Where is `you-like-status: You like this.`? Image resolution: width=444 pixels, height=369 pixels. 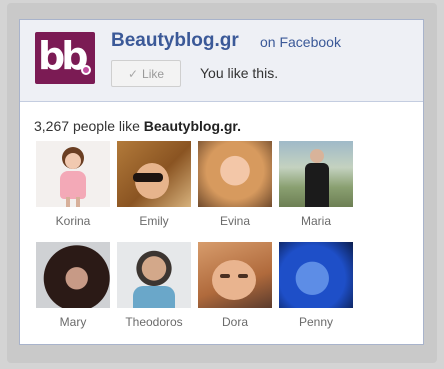
you-like-status: You like this. is located at coordinates (239, 73).